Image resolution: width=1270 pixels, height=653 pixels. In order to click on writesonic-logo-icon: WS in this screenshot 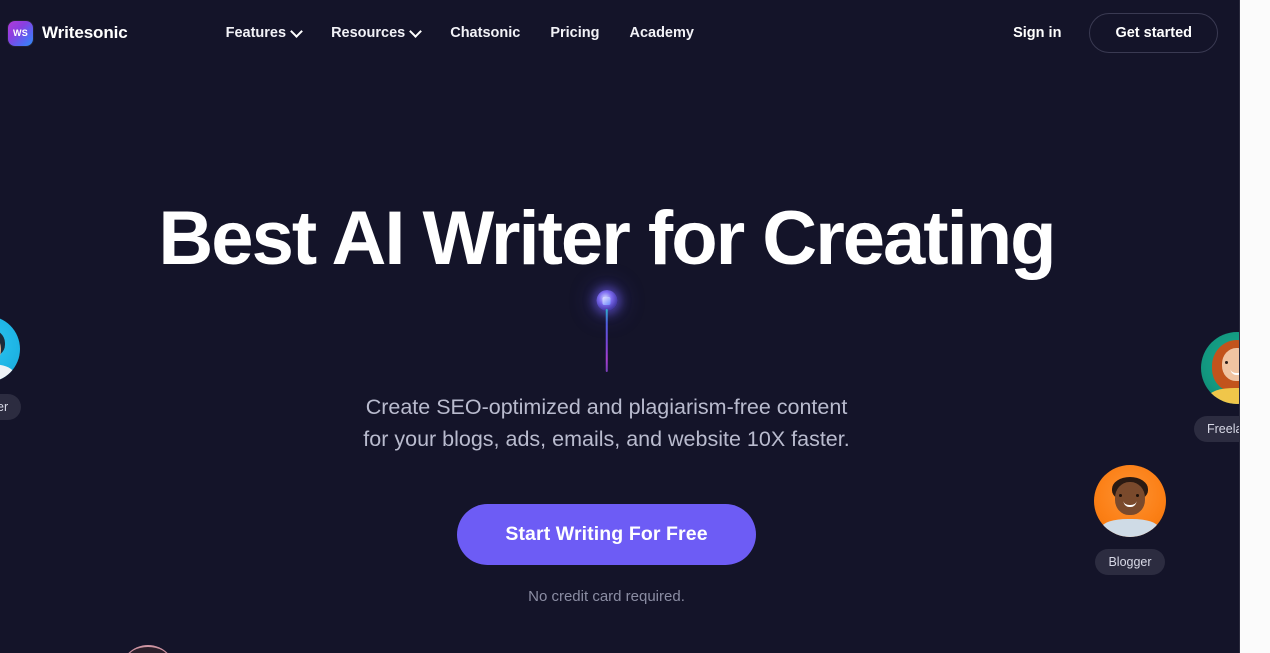, I will do `click(20, 33)`.